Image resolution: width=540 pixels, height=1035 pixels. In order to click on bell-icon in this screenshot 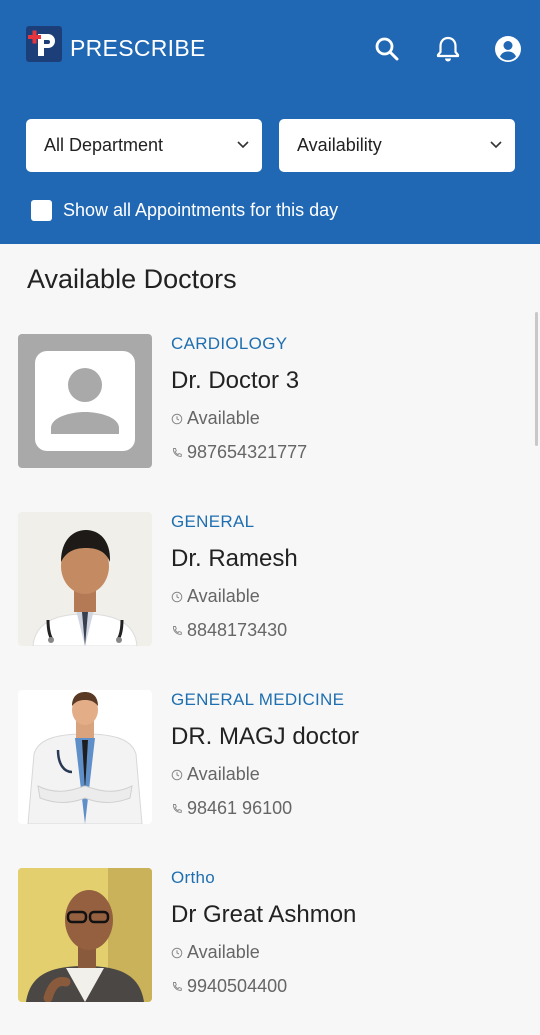, I will do `click(448, 49)`.